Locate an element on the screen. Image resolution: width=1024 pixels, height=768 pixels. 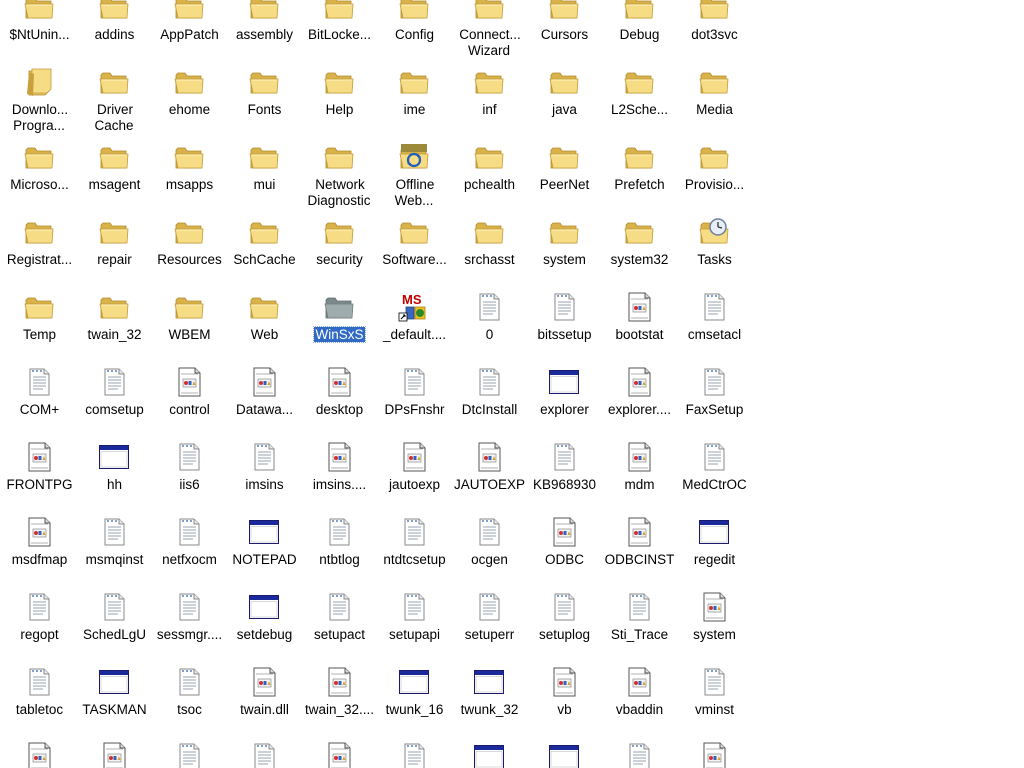
file-item-peernet: PeerNet is located at coordinates (564, 157).